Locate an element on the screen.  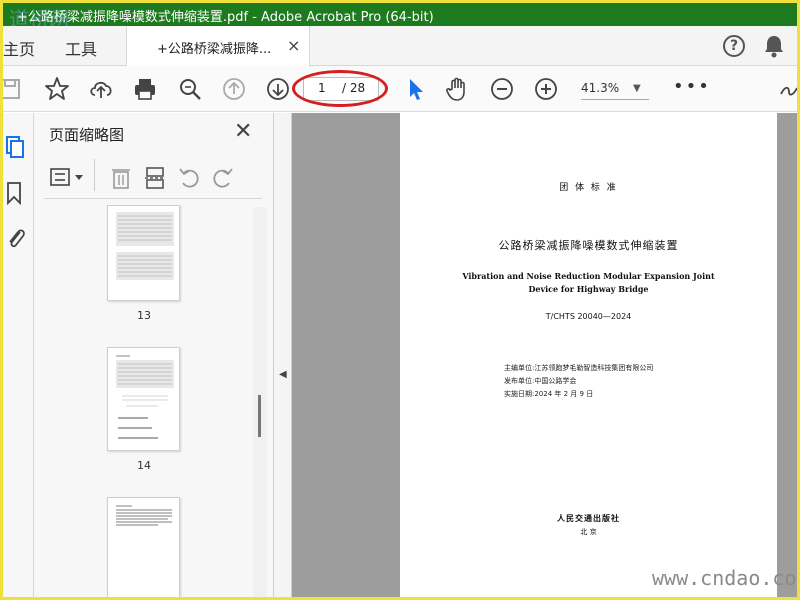
thumbnail-scrollbar-thumb is located at coordinates (259, 416).